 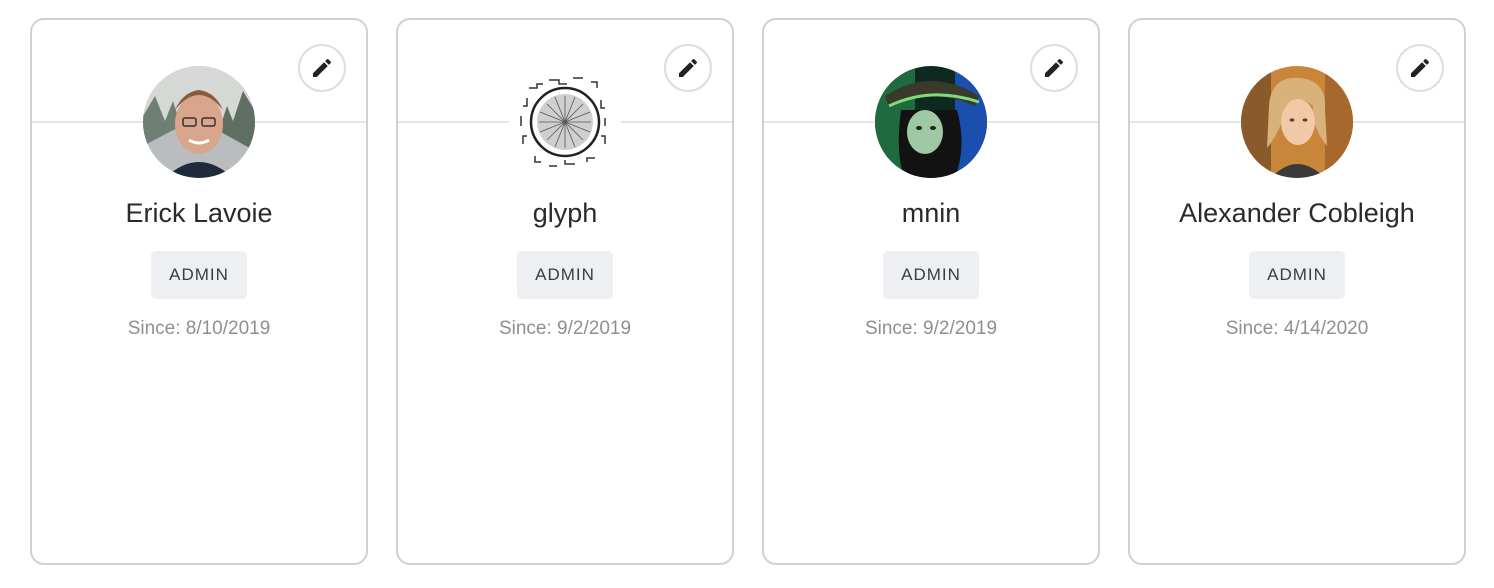 What do you see at coordinates (199, 213) in the screenshot?
I see `user-name: Erick Lavoie` at bounding box center [199, 213].